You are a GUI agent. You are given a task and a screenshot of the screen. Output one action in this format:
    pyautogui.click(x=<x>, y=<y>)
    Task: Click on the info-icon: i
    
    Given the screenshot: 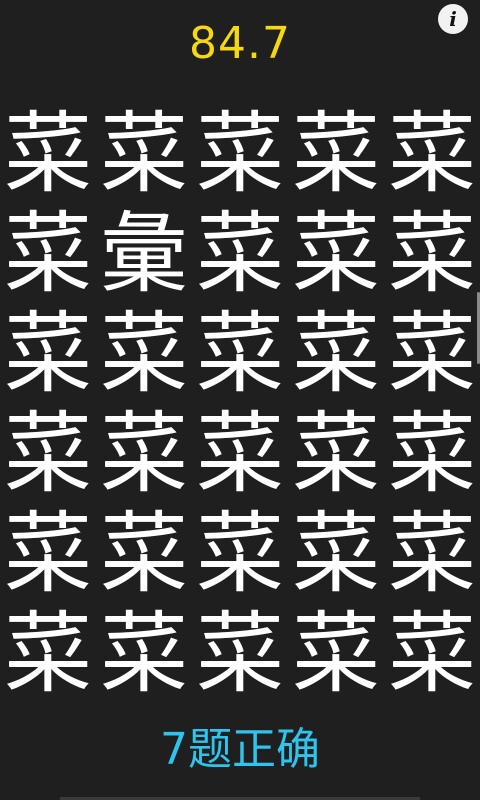 What is the action you would take?
    pyautogui.click(x=453, y=19)
    